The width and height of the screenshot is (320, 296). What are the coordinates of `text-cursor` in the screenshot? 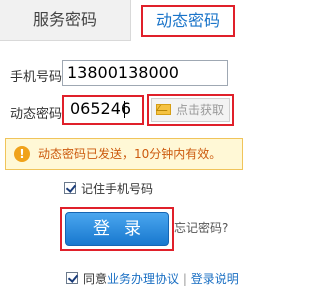 It's located at (124, 109).